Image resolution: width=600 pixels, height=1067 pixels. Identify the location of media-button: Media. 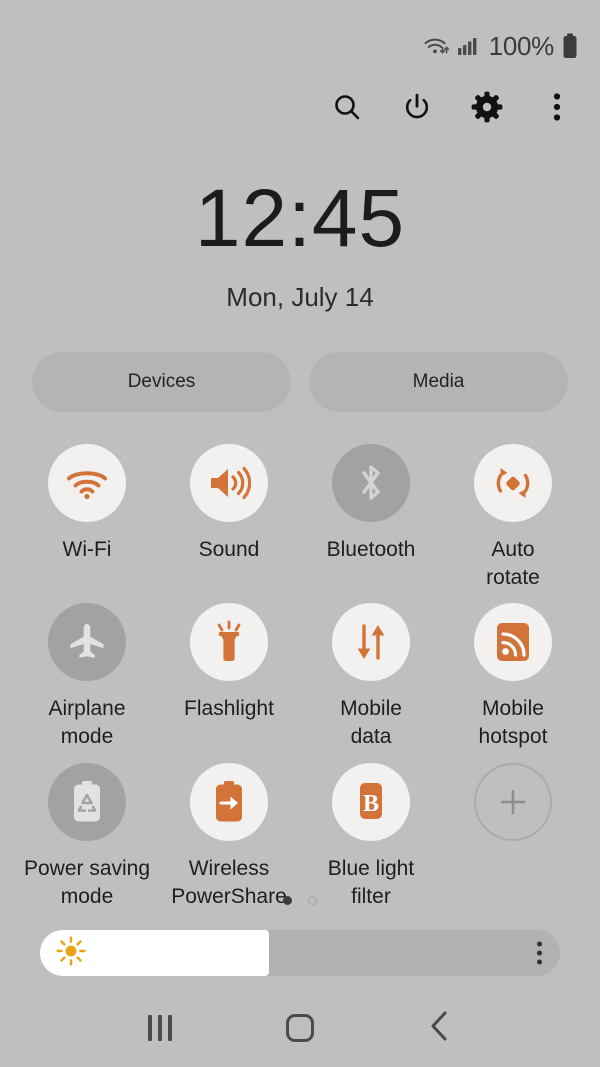
(438, 382).